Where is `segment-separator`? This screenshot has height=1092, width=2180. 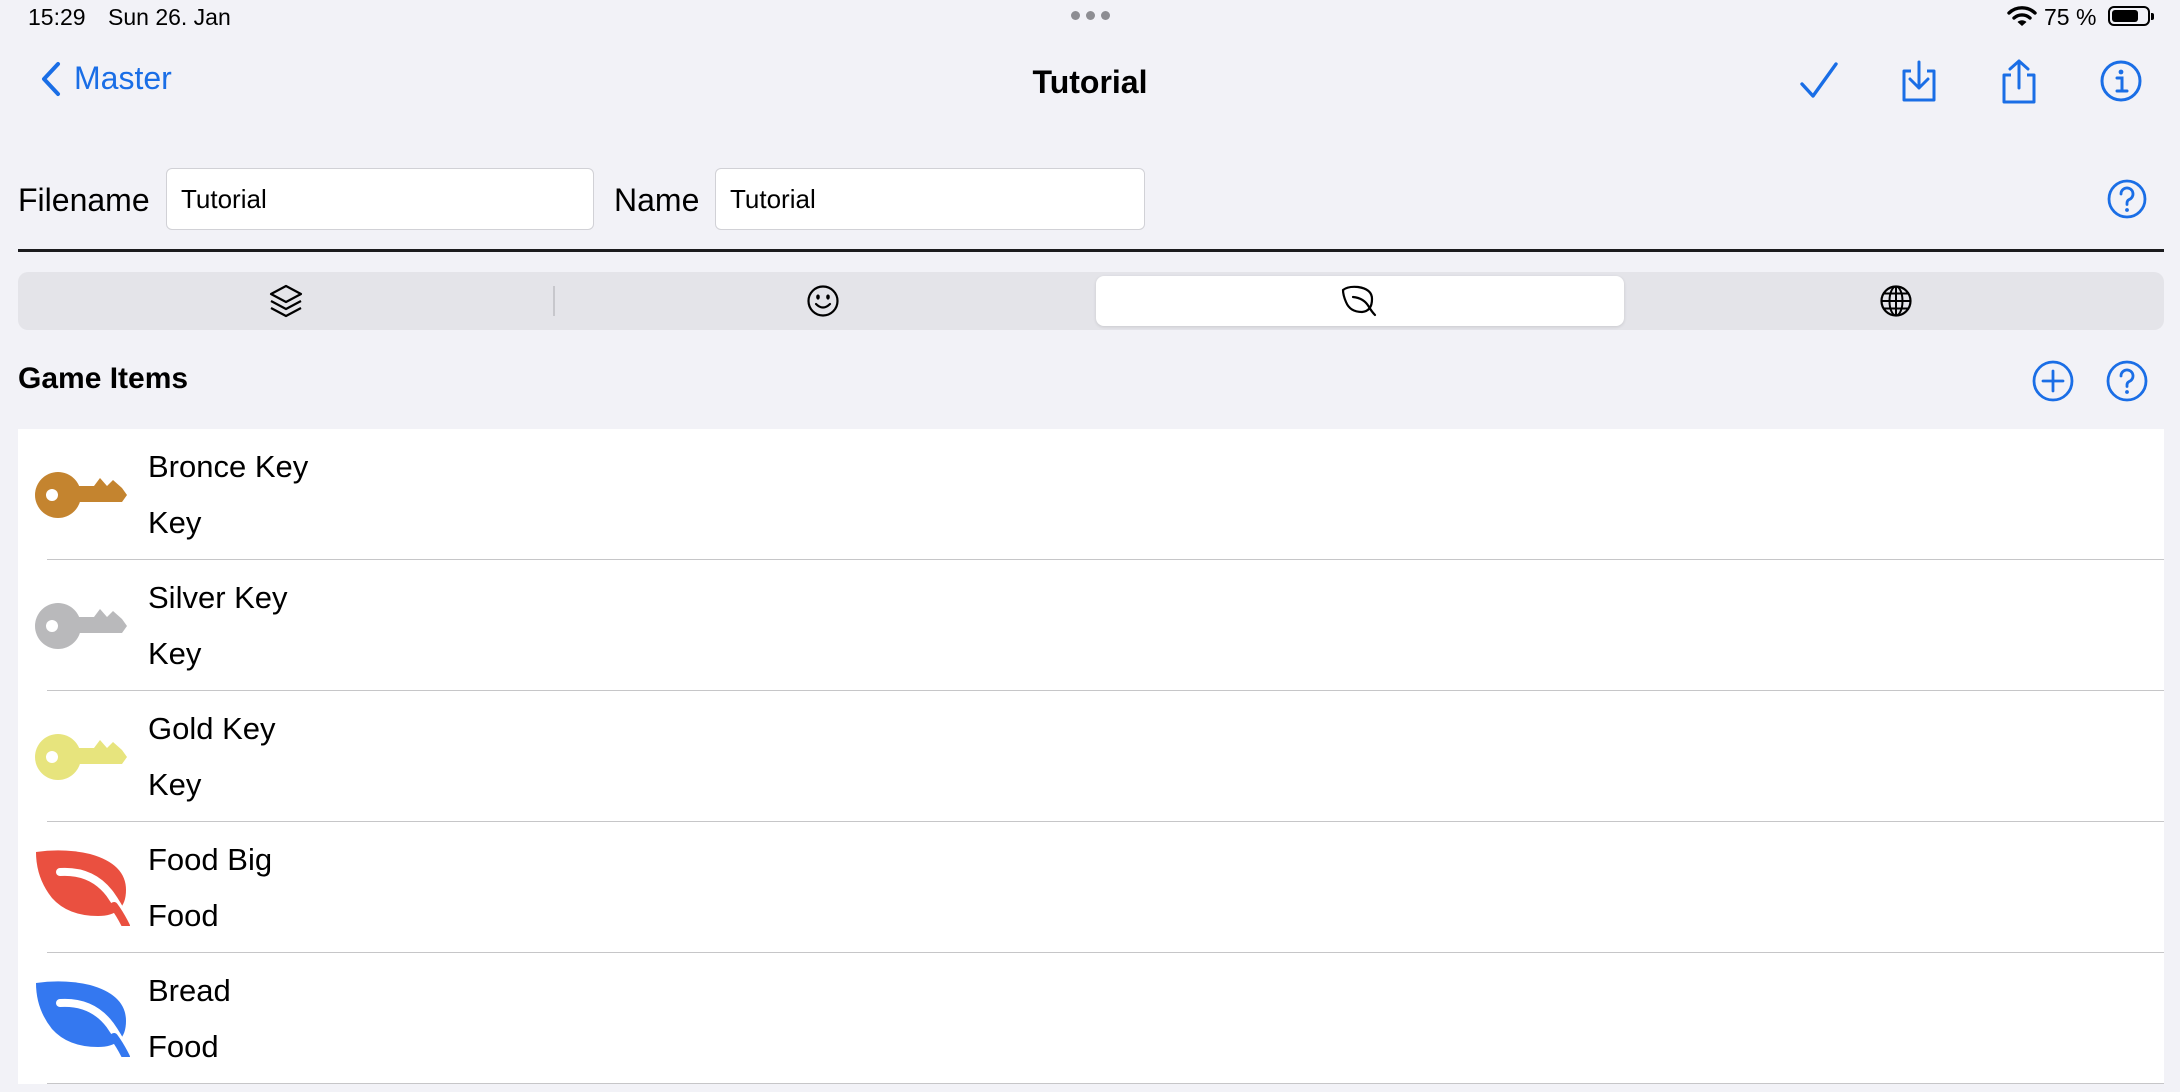 segment-separator is located at coordinates (554, 301).